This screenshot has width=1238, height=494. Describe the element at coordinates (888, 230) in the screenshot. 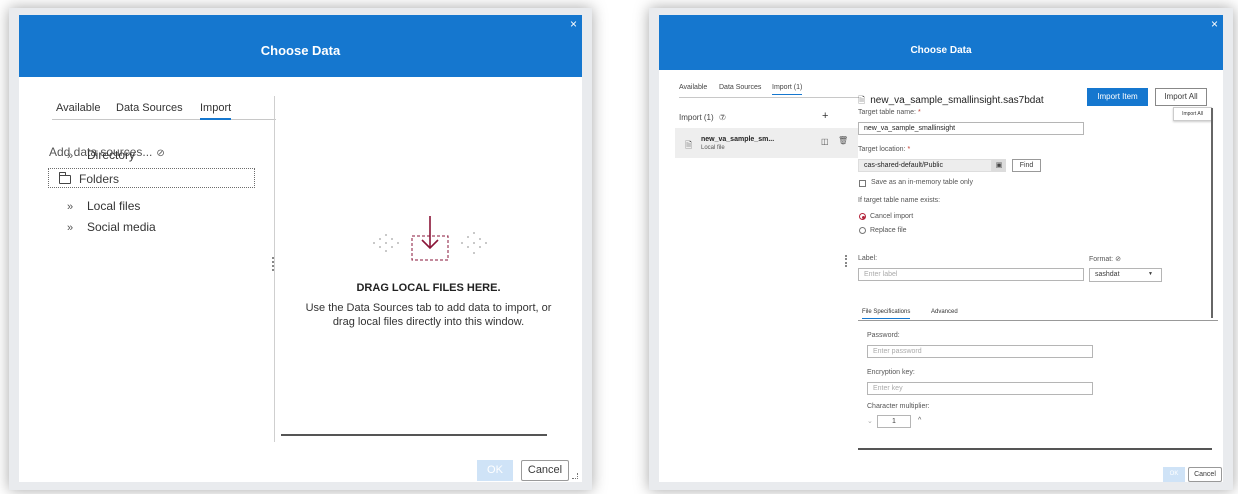

I see `replace-file-label: Replace file` at that location.